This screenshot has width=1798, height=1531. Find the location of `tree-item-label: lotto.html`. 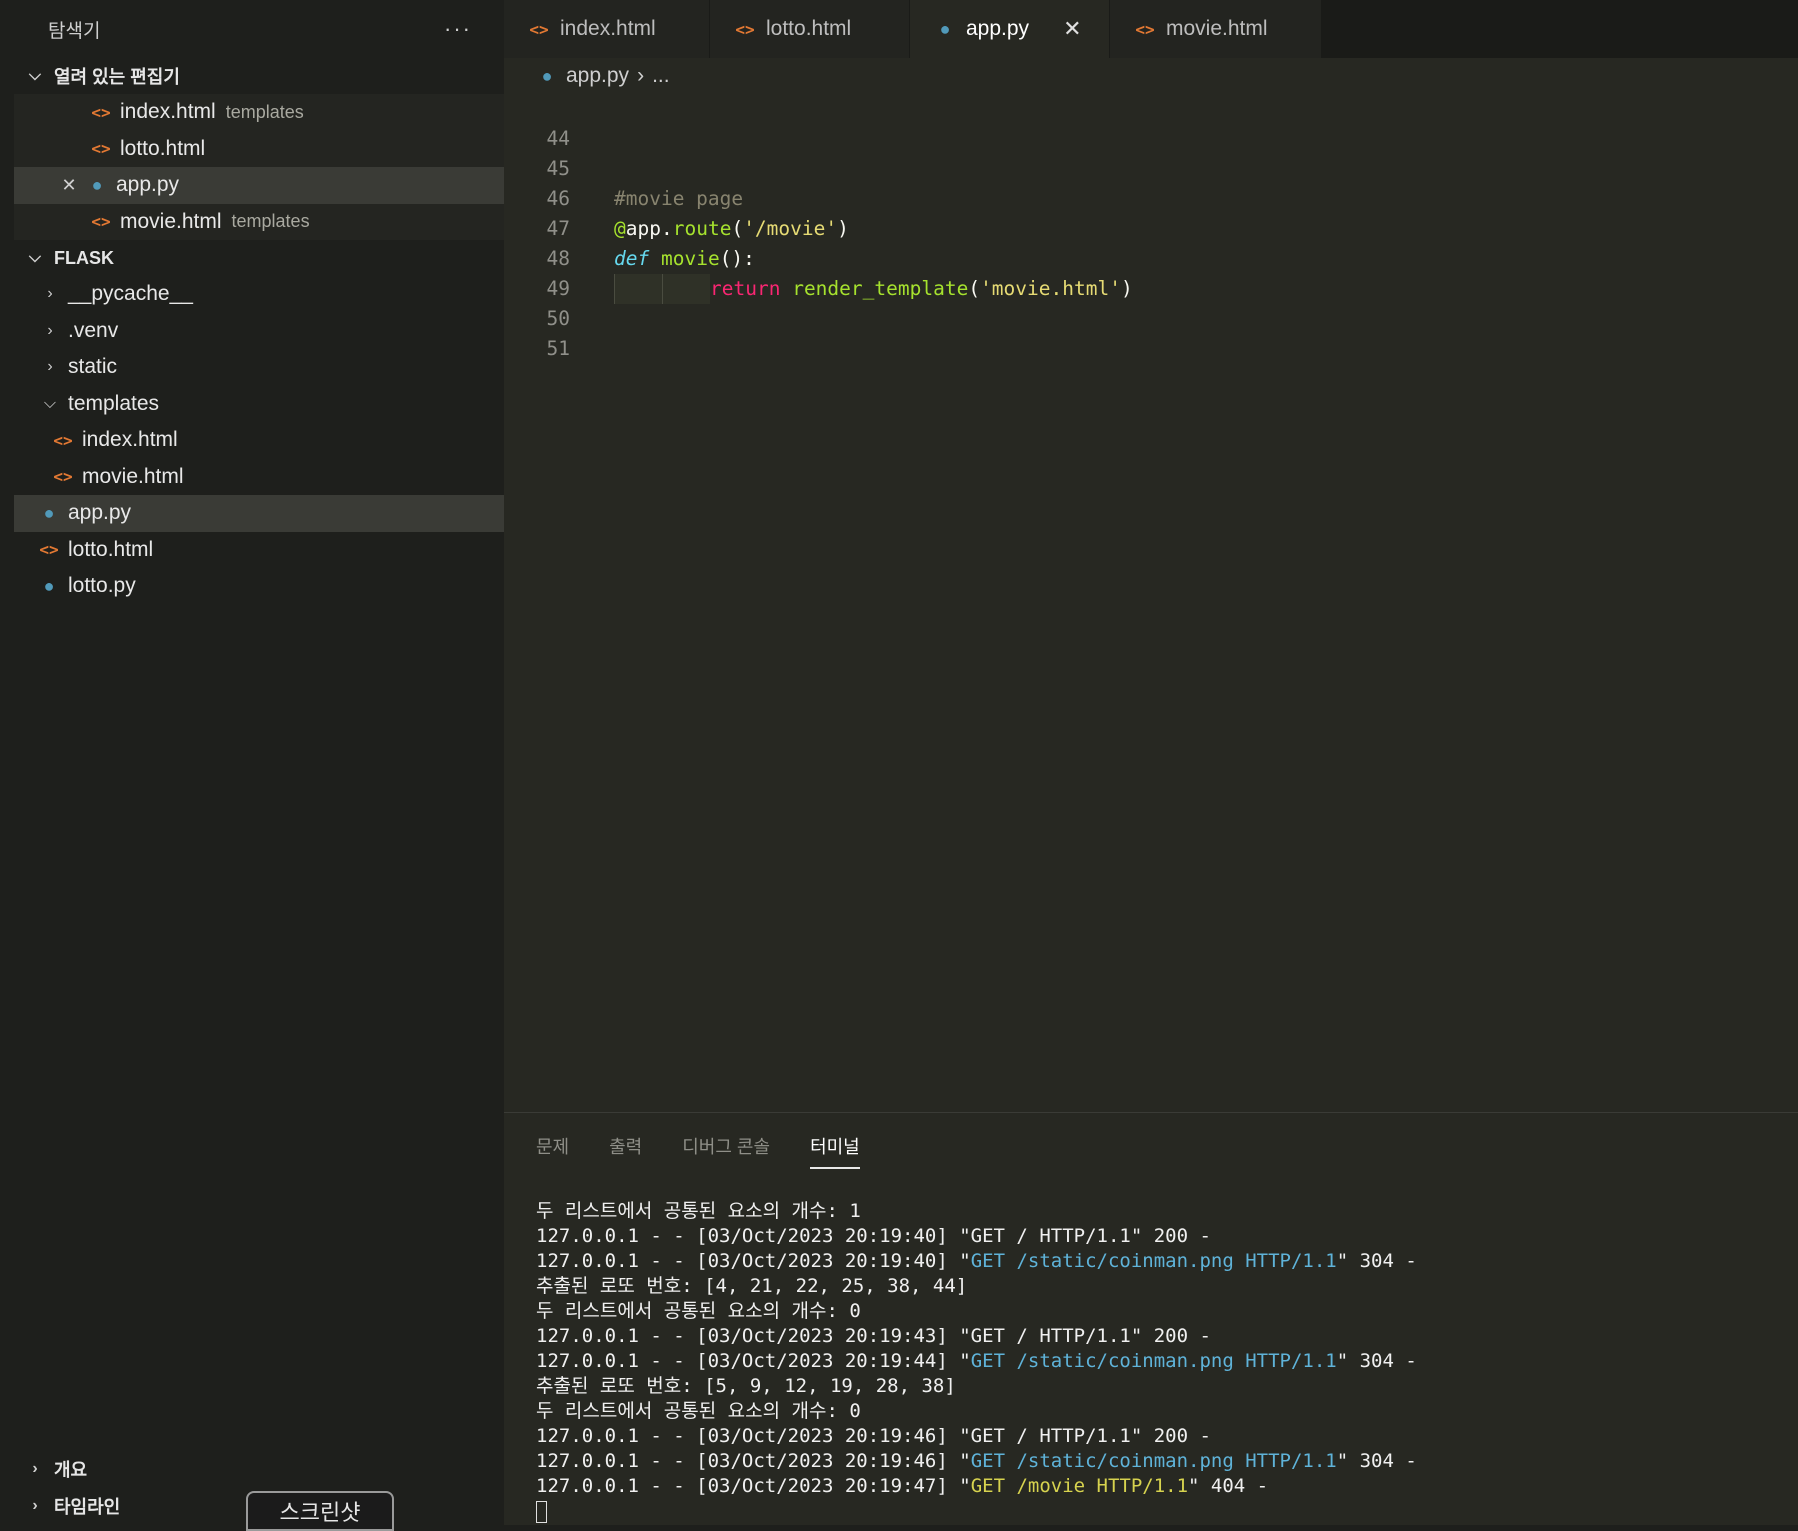

tree-item-label: lotto.html is located at coordinates (111, 549).